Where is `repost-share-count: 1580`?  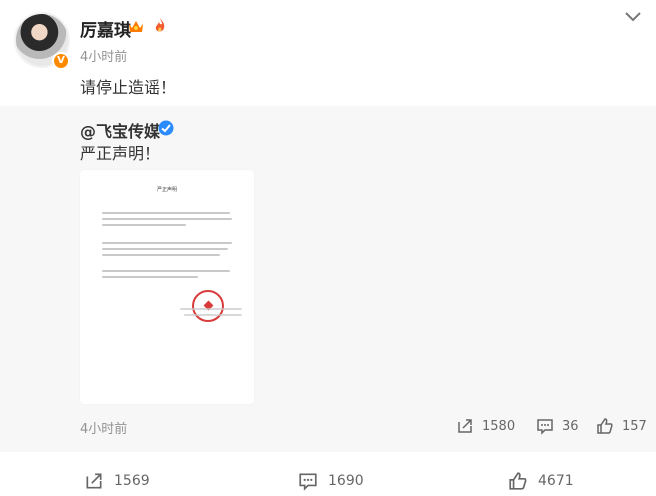 repost-share-count: 1580 is located at coordinates (499, 426).